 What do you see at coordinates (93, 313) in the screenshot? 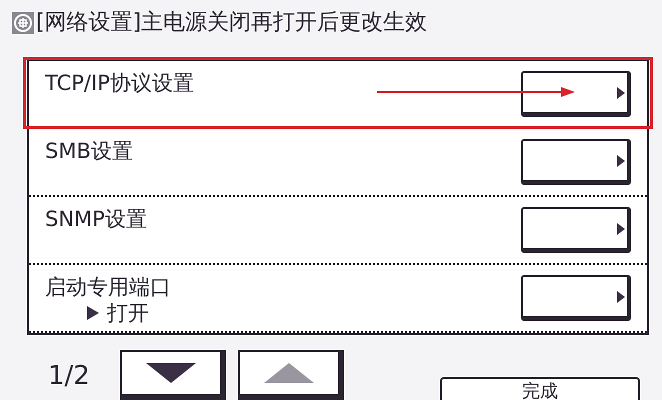
I see `pointer-icon` at bounding box center [93, 313].